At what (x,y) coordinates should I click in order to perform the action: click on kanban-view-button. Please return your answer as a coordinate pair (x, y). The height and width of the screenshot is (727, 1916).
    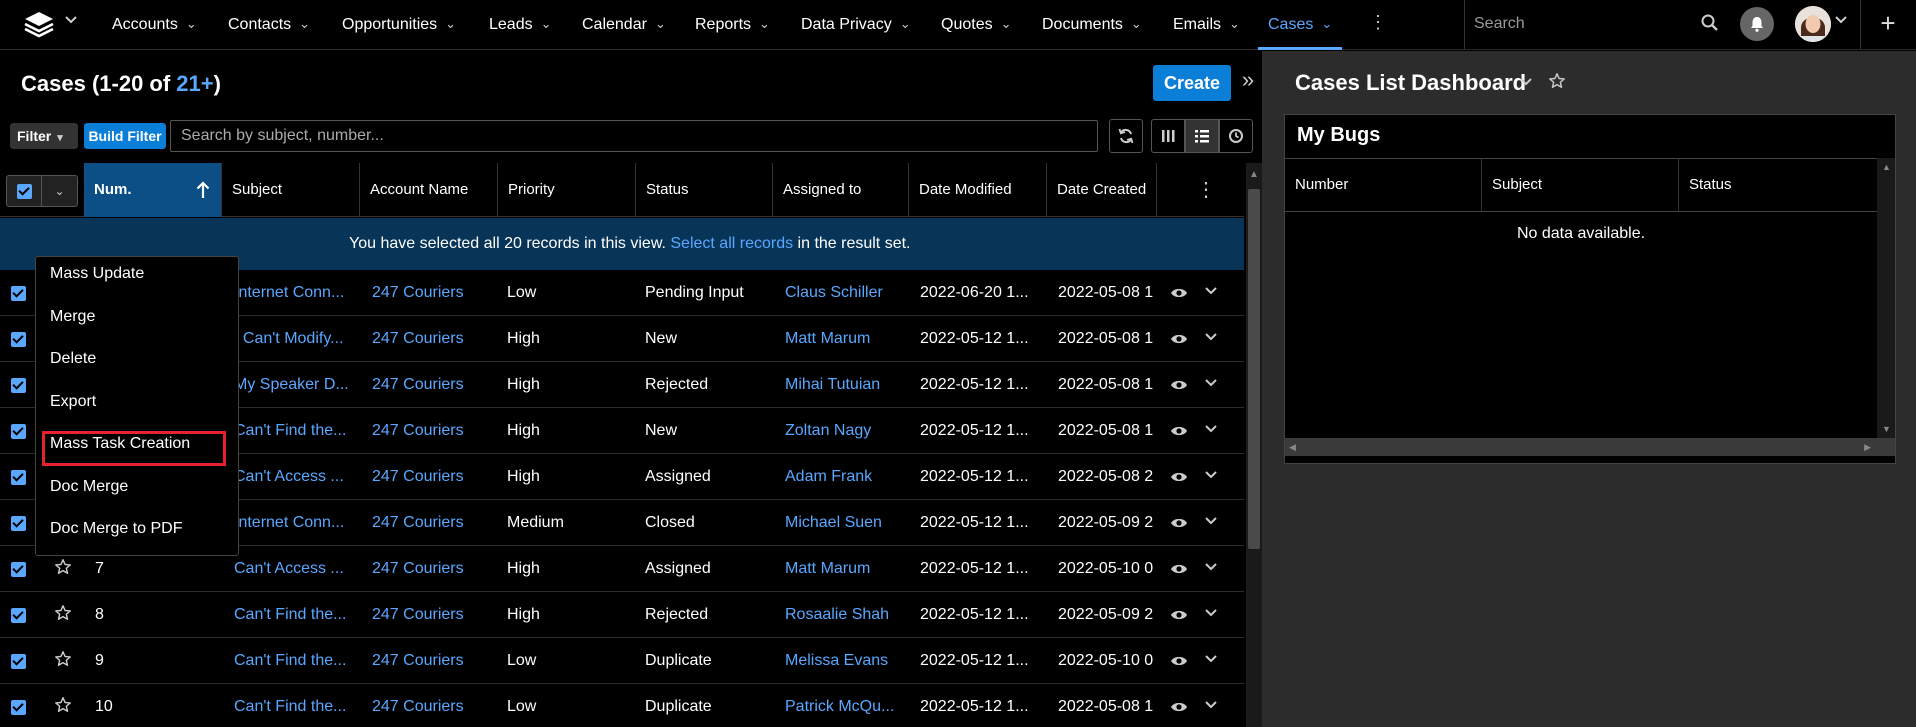
    Looking at the image, I should click on (1168, 136).